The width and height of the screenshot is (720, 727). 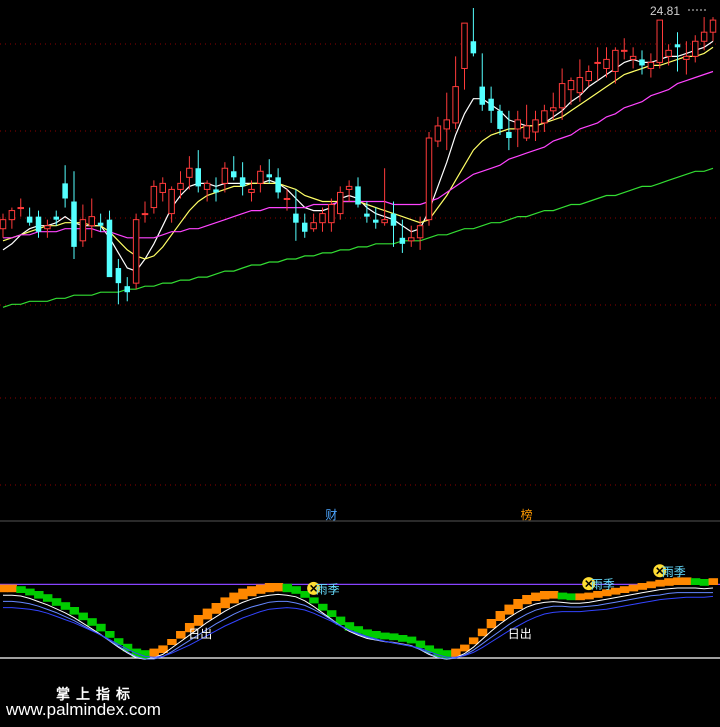 What do you see at coordinates (83, 709) in the screenshot?
I see `watermark-url: www.palmindex.com` at bounding box center [83, 709].